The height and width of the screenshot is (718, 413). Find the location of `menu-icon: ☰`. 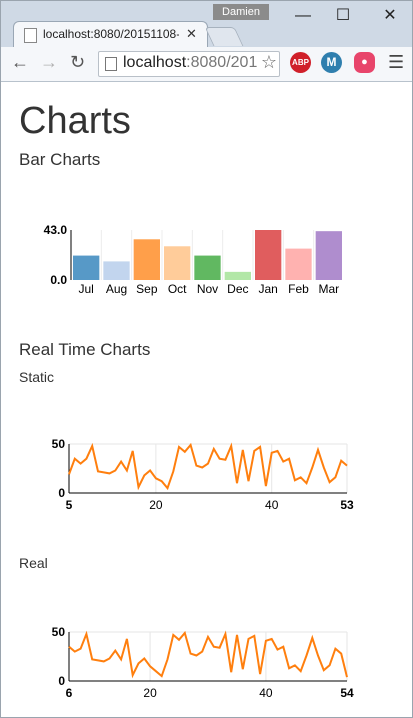

menu-icon: ☰ is located at coordinates (396, 62).